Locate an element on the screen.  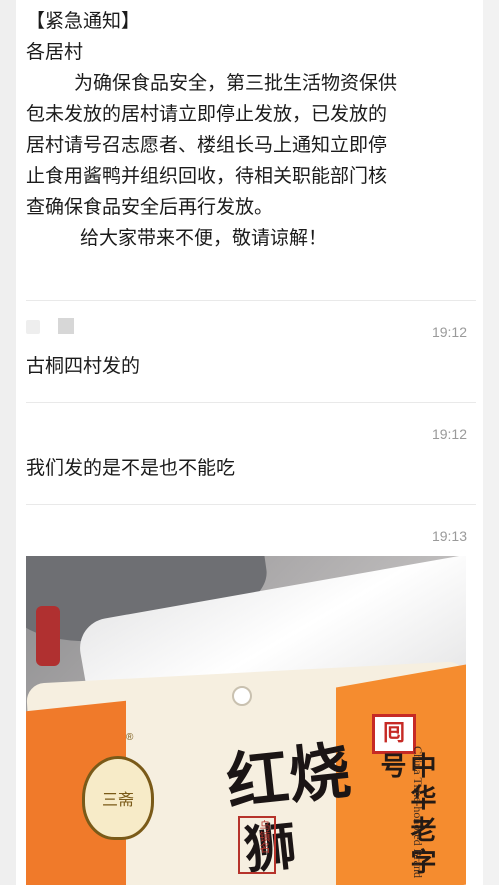
notice-closing: 给大家带来不便，敬请谅解！ is located at coordinates (204, 238).